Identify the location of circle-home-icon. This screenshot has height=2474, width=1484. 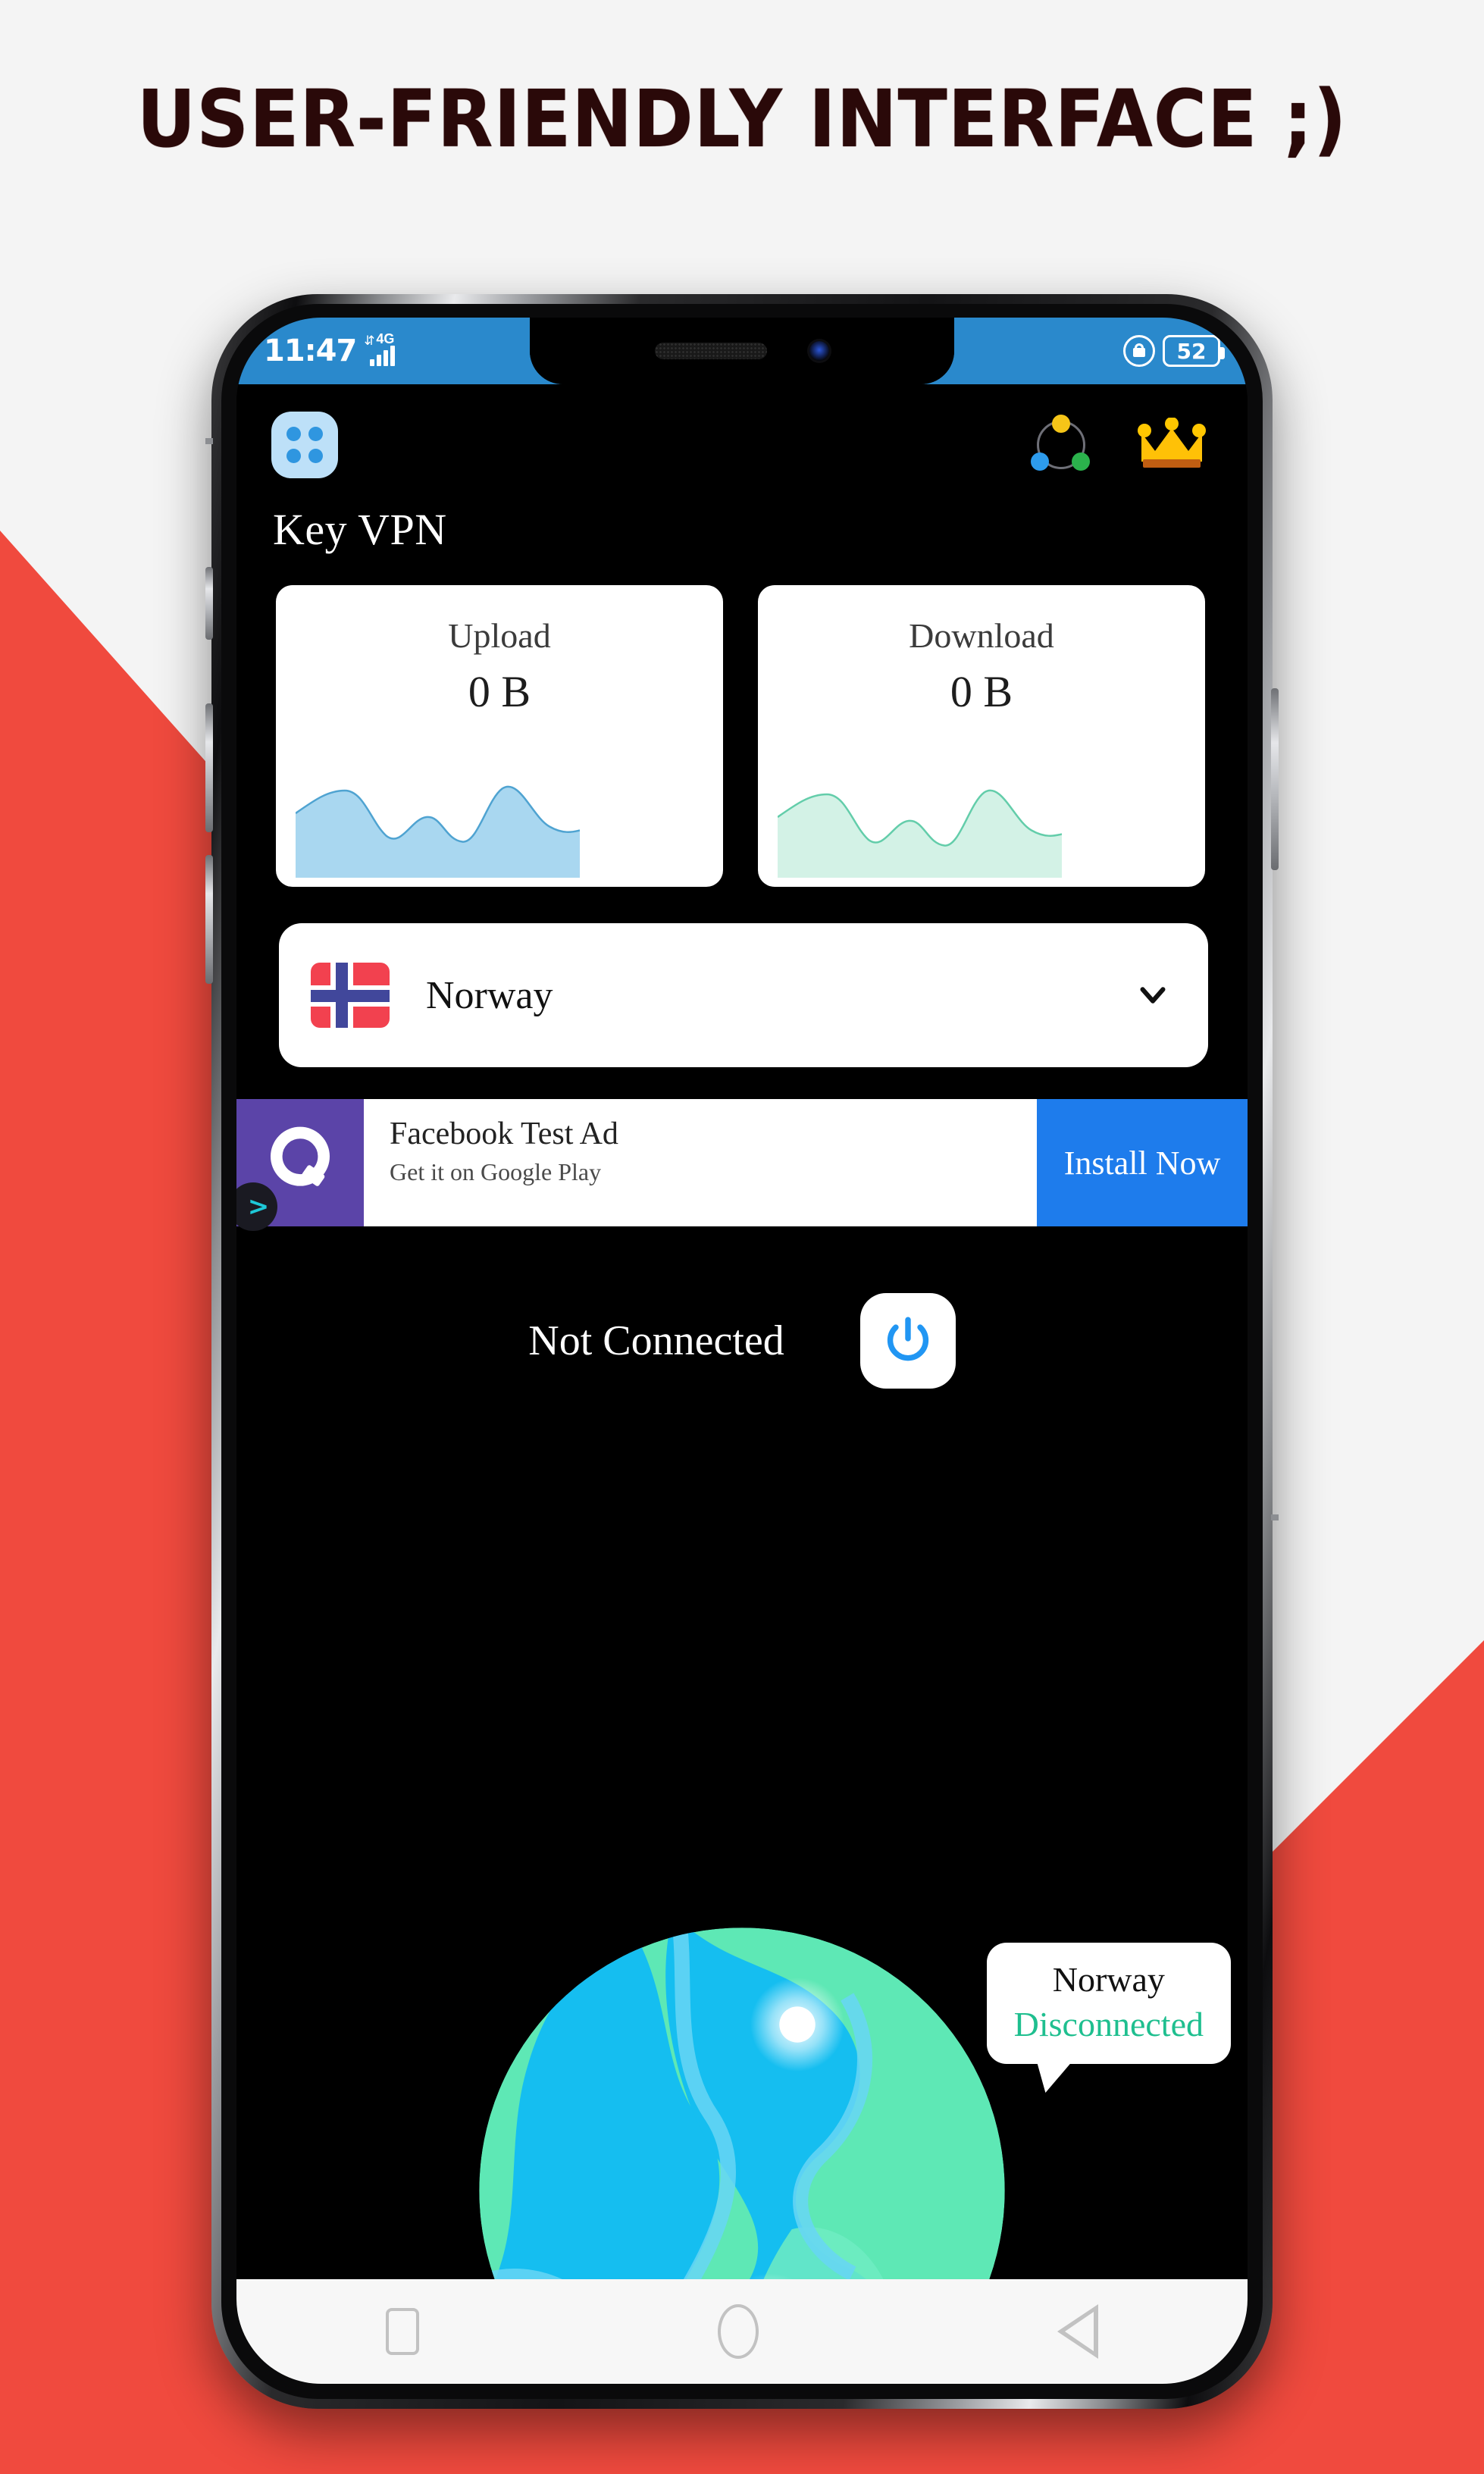
(738, 2331).